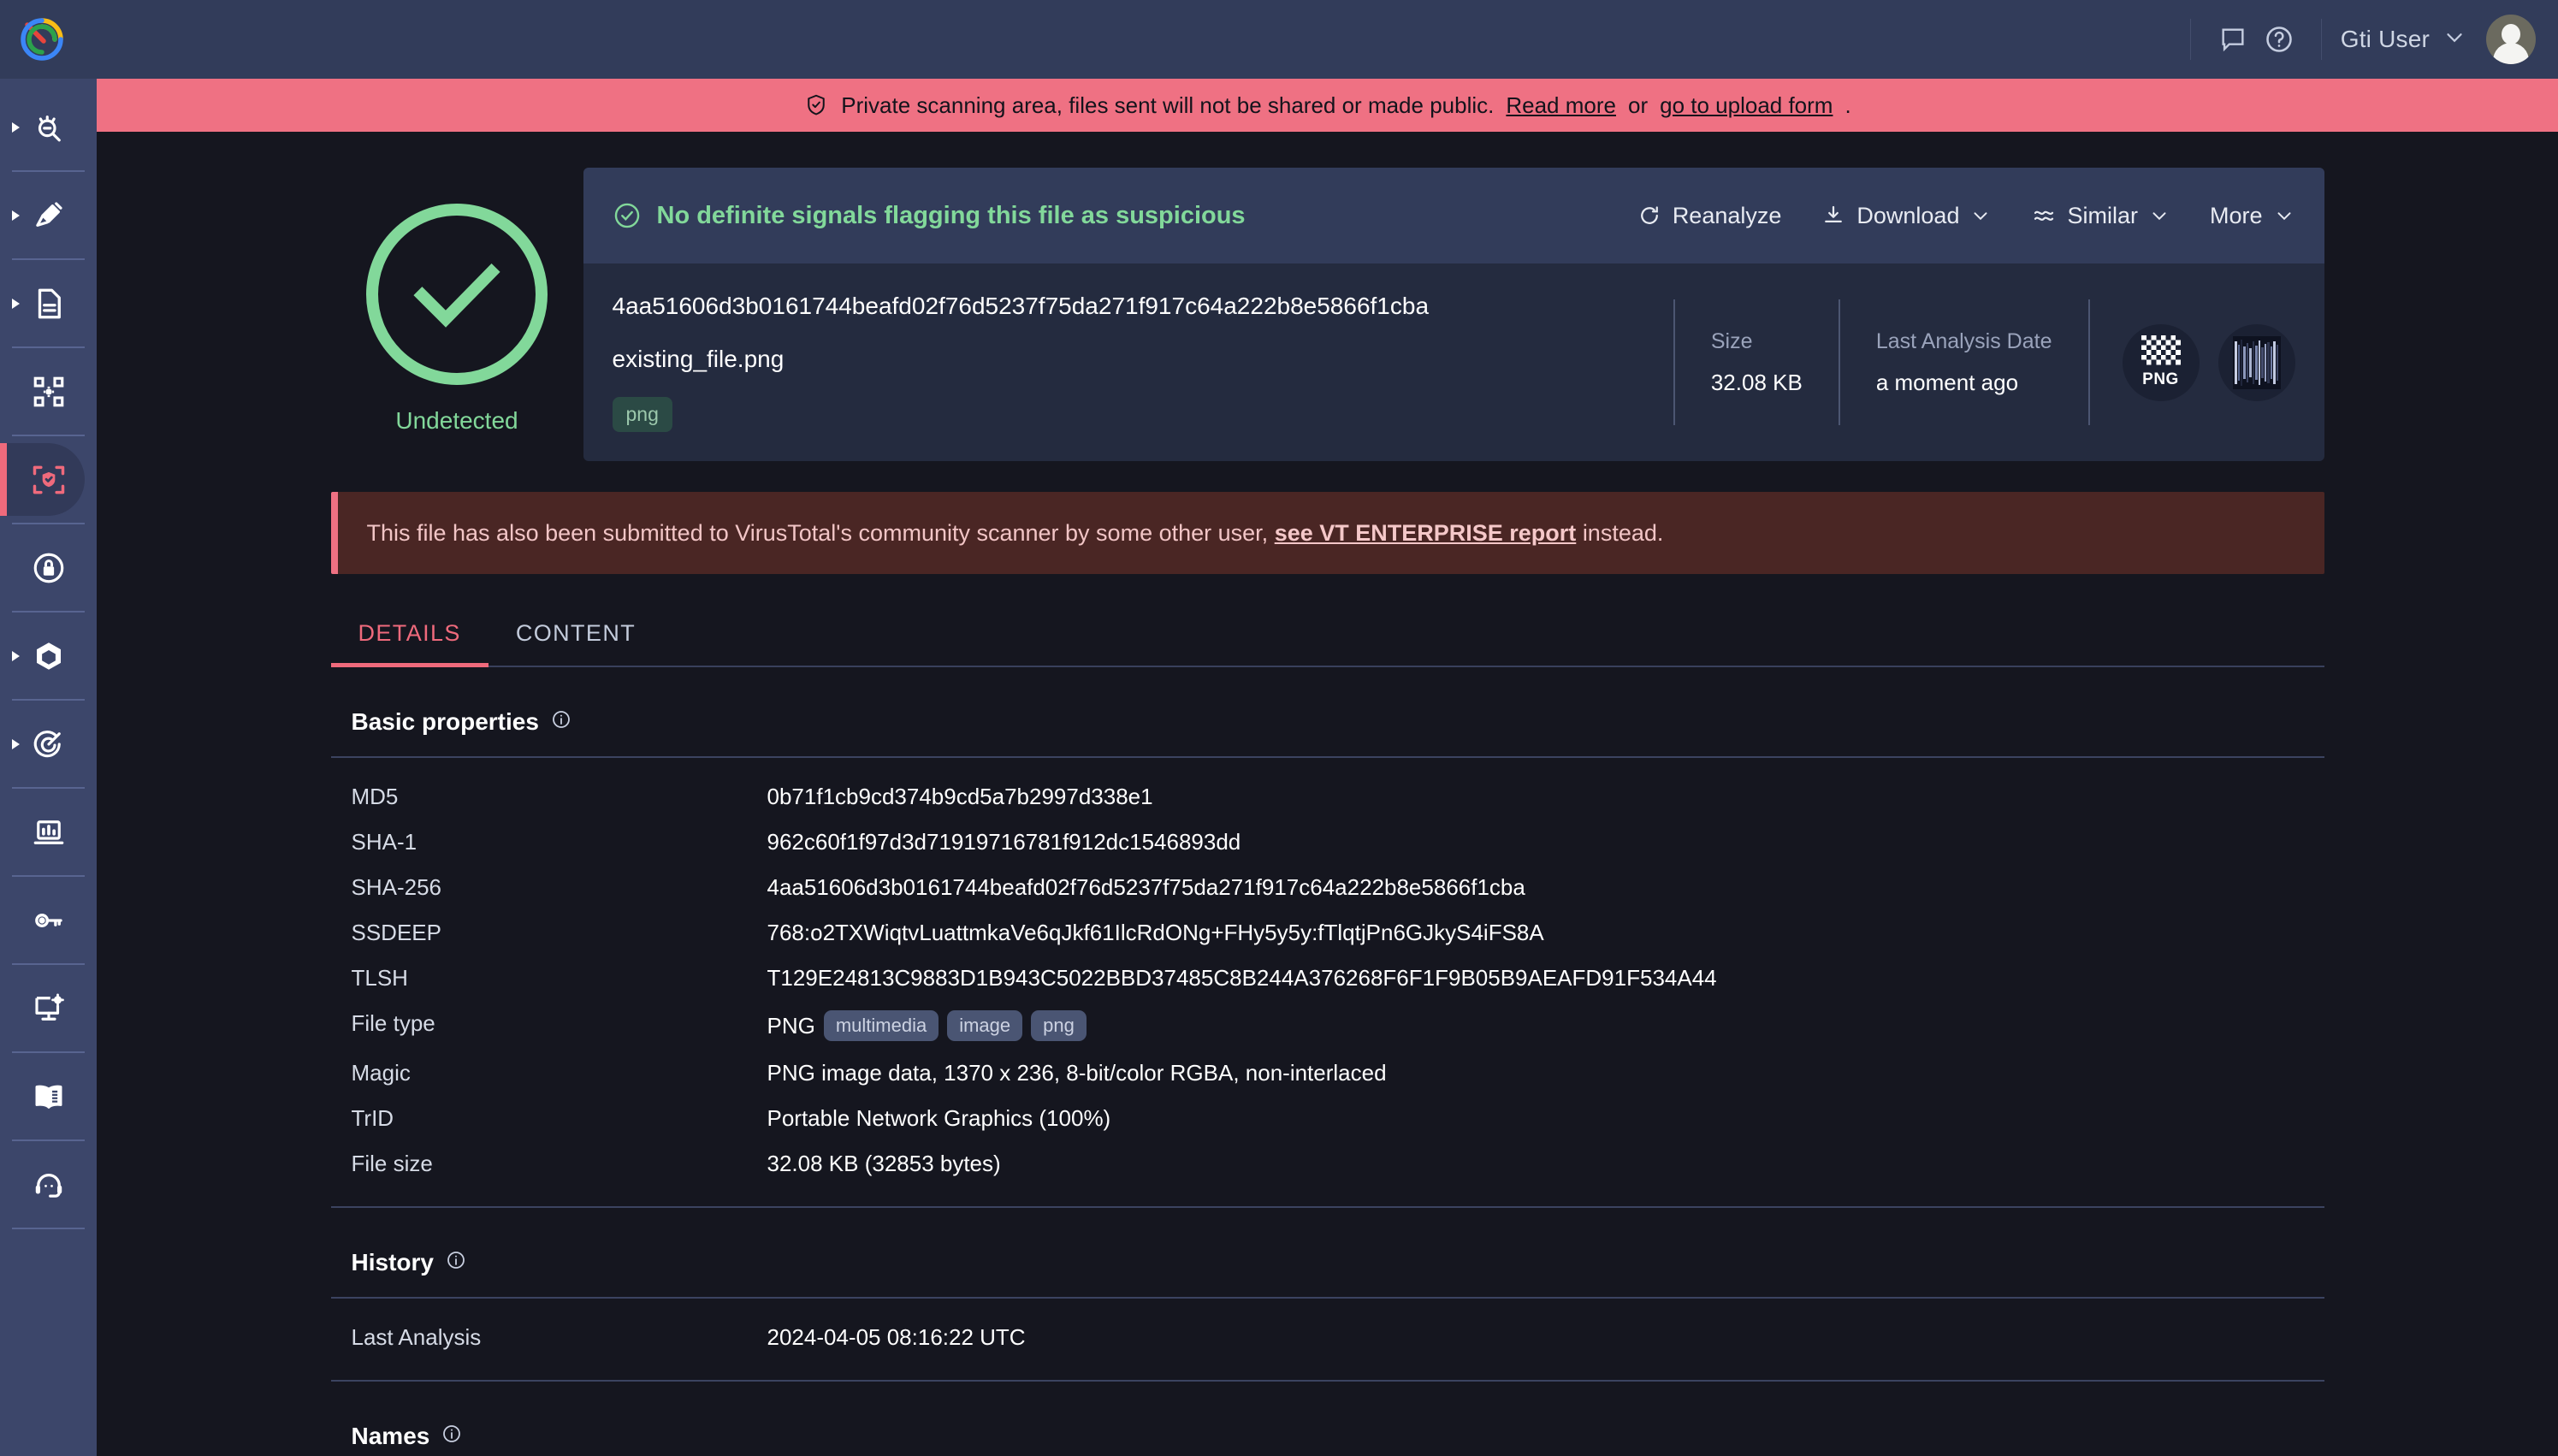 The height and width of the screenshot is (1456, 2558). Describe the element at coordinates (1906, 216) in the screenshot. I see `download-button: Download` at that location.